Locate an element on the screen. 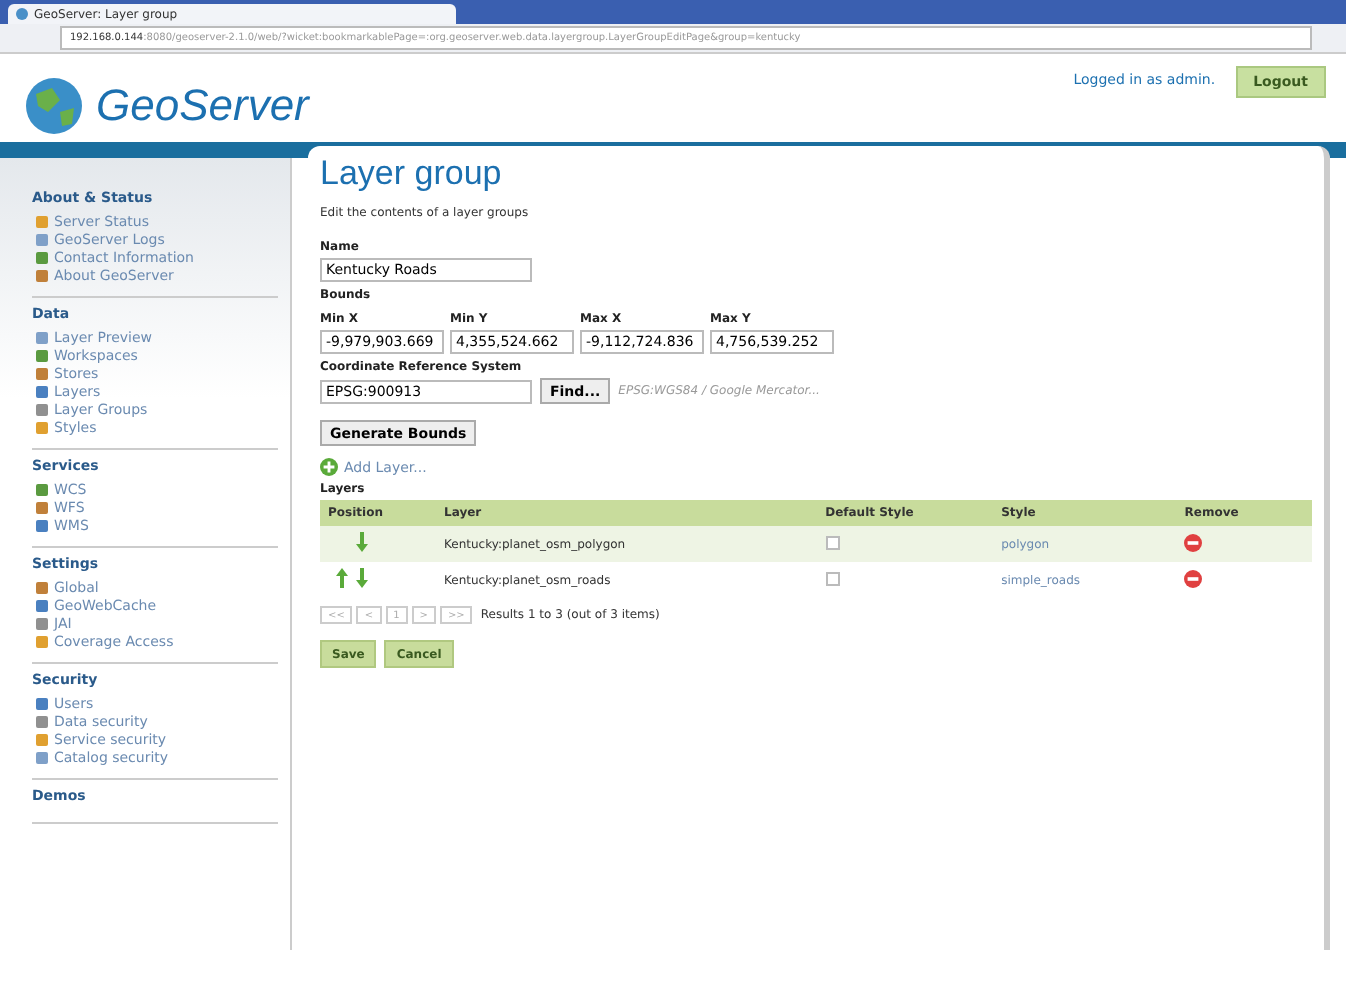  up-arrow-icon is located at coordinates (342, 578).